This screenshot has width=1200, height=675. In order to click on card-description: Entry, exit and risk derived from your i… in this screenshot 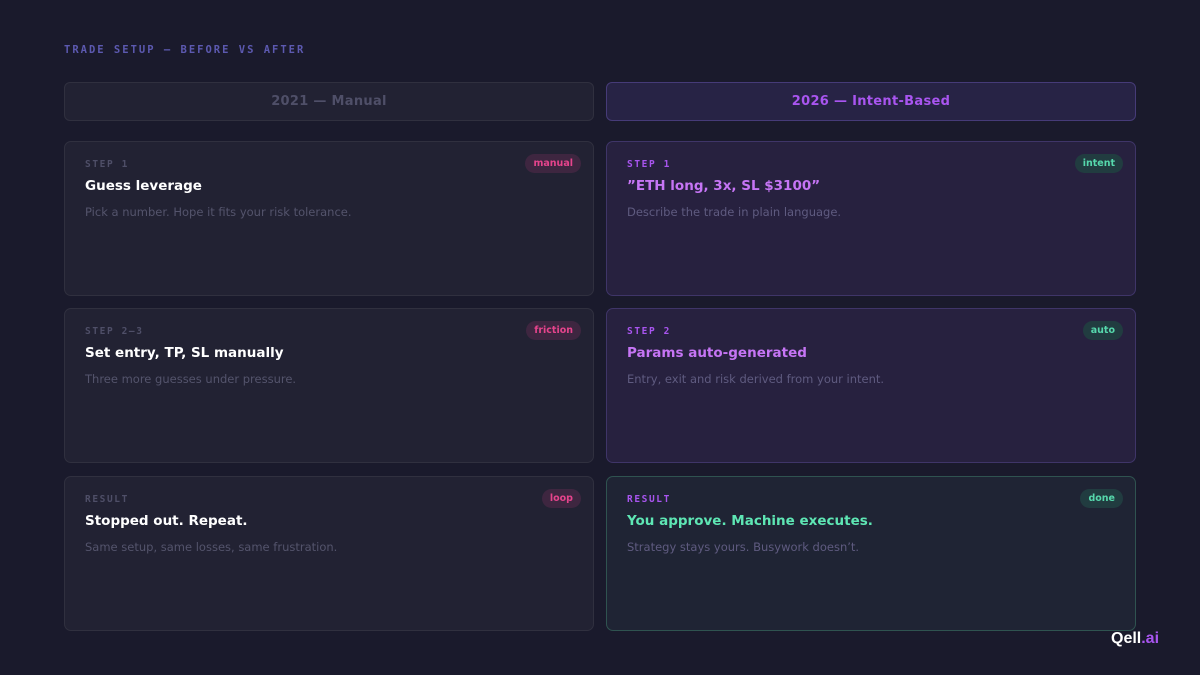, I will do `click(756, 379)`.